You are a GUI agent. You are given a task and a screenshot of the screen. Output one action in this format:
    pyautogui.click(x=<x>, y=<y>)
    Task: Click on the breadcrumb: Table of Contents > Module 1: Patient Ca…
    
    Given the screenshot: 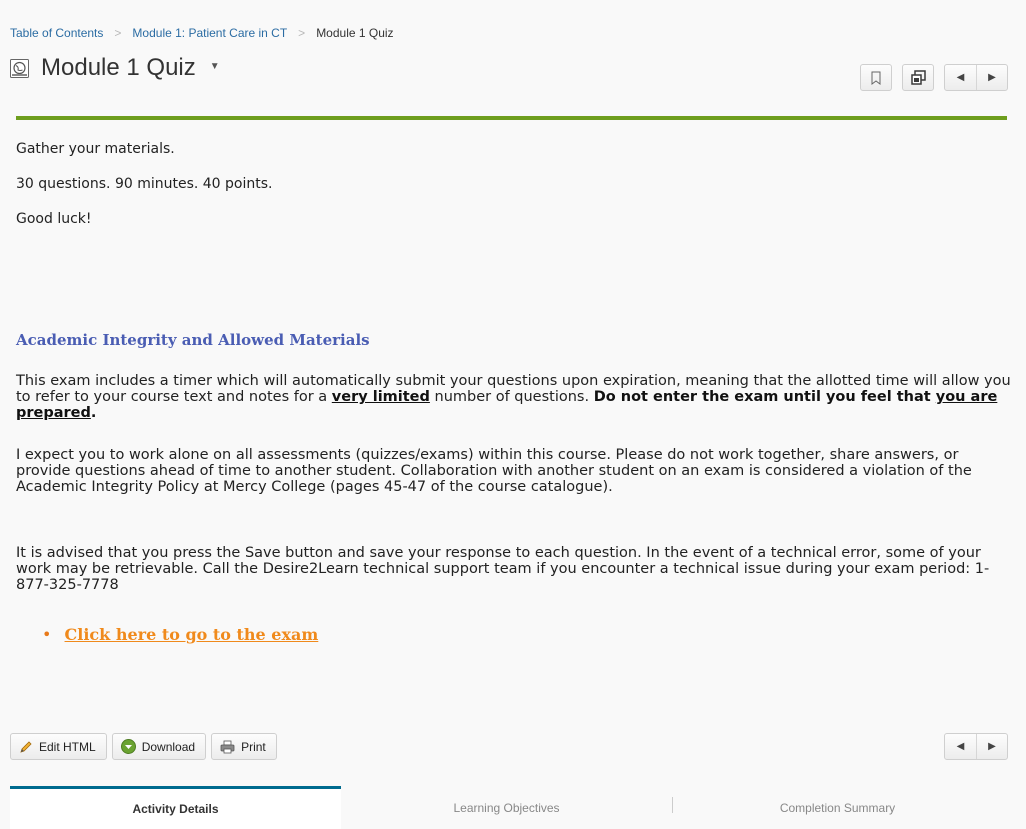 What is the action you would take?
    pyautogui.click(x=202, y=33)
    